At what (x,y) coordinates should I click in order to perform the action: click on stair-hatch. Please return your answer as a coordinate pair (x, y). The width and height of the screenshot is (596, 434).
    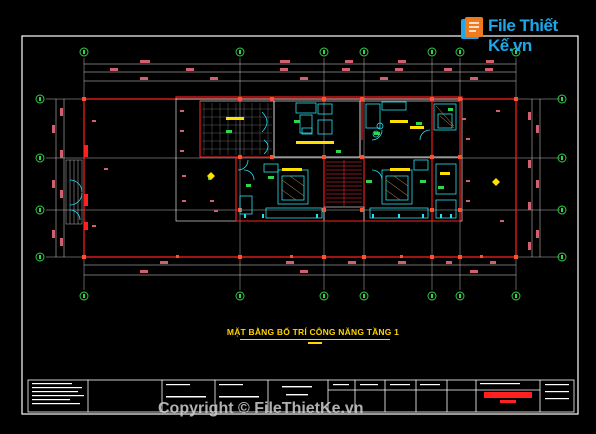
    Looking at the image, I should click on (344, 183).